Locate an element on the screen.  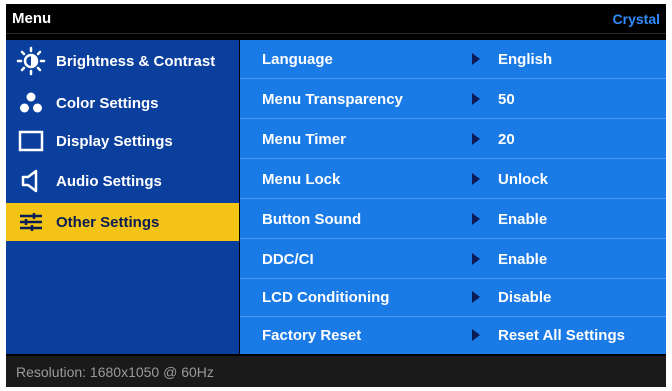
brand-label: Crystal is located at coordinates (636, 19).